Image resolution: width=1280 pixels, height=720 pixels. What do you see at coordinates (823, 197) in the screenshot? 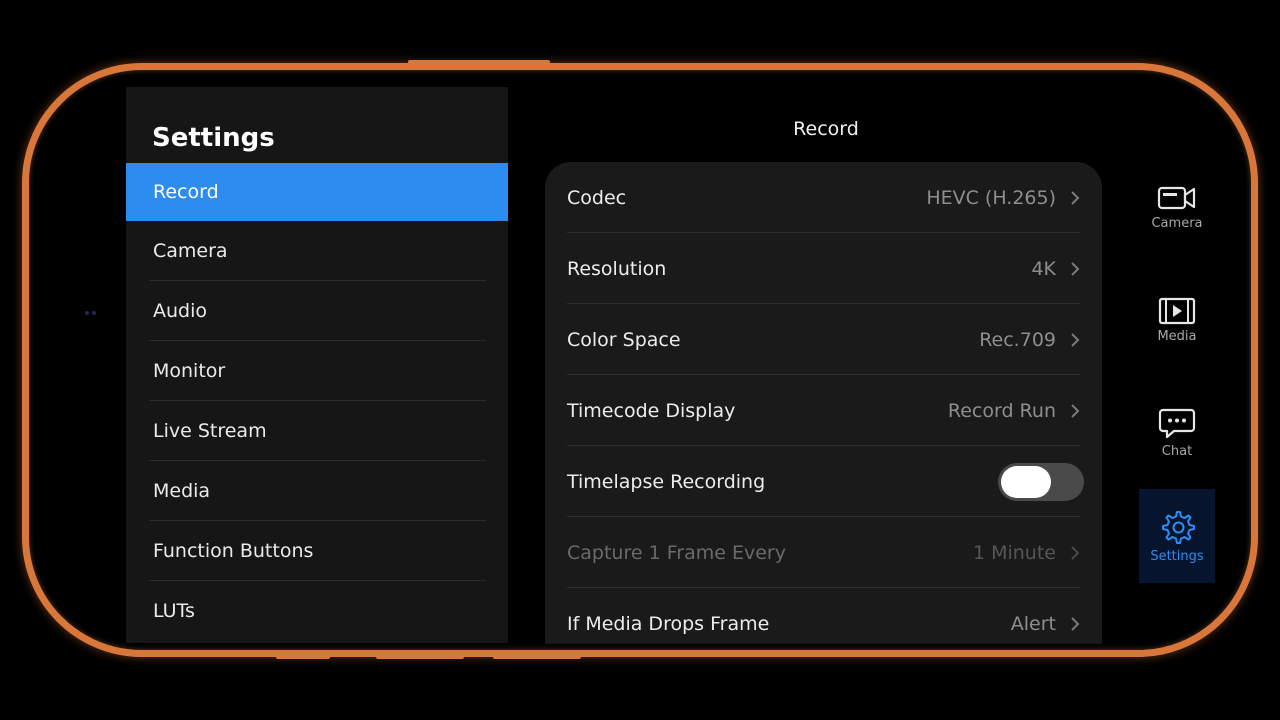
I see `codec-row: Codec HEVC (H.265)` at bounding box center [823, 197].